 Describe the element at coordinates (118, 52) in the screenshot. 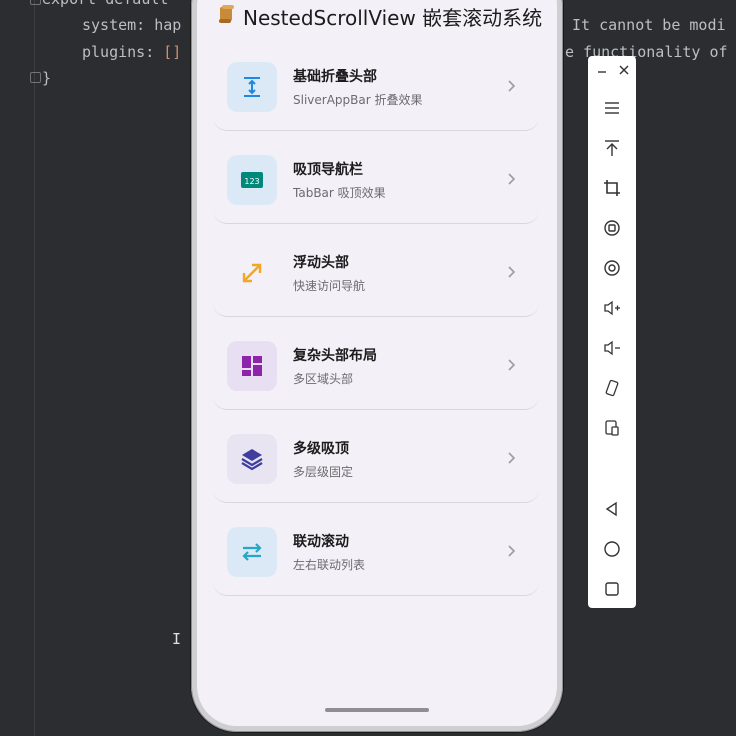

I see `code-key-plugins: plugins:` at that location.